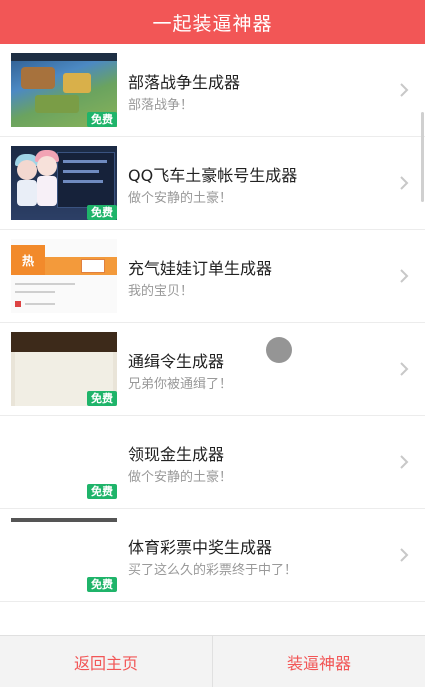 The width and height of the screenshot is (425, 687). I want to click on list-item: 免费 体育彩票中奖生成器 买了这么久的彩票终于中了！, so click(212, 555).